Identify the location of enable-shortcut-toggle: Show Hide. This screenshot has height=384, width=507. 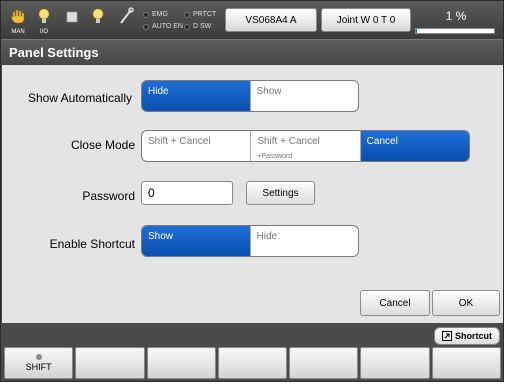
(250, 241).